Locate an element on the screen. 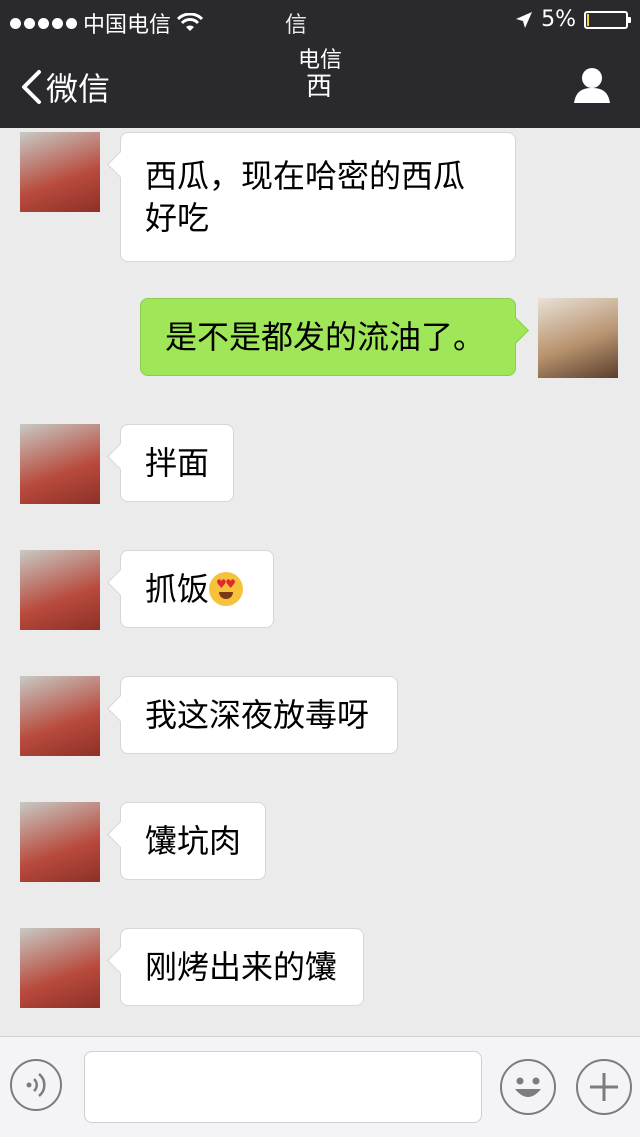  chevron-left-icon is located at coordinates (31, 87).